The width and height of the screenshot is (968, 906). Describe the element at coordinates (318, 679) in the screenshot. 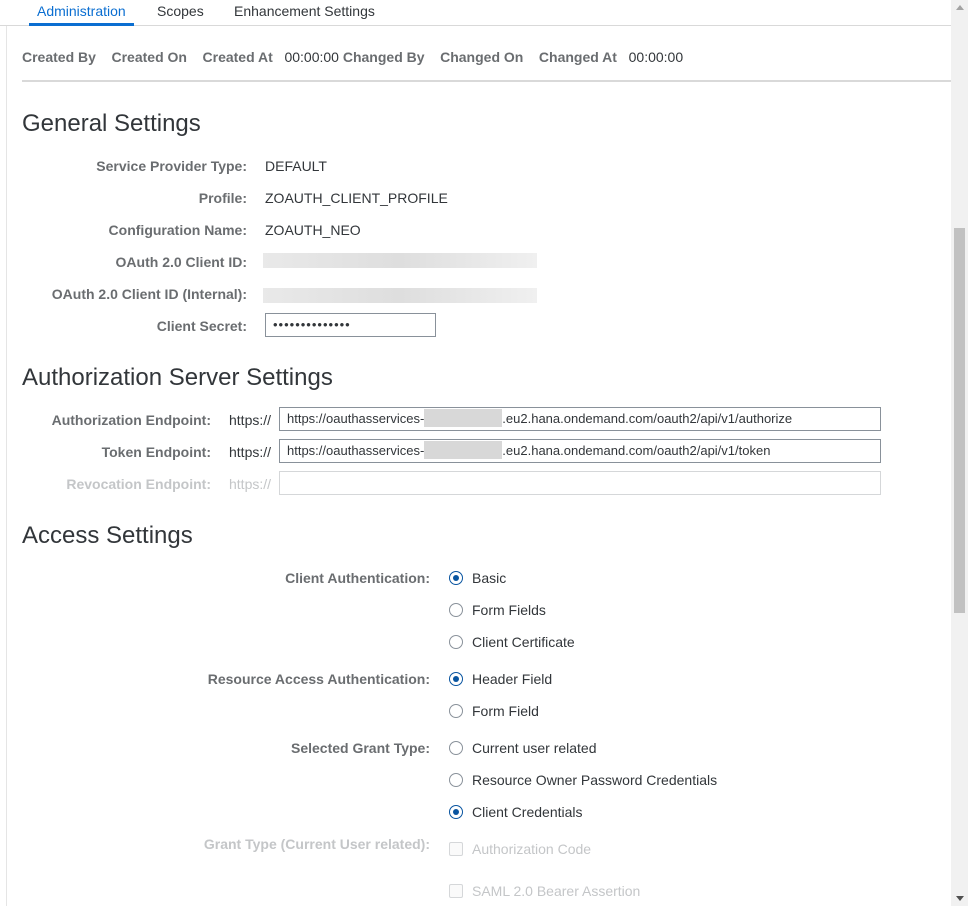

I see `resource-access-authentication-label: Resource Access Authentication:` at that location.